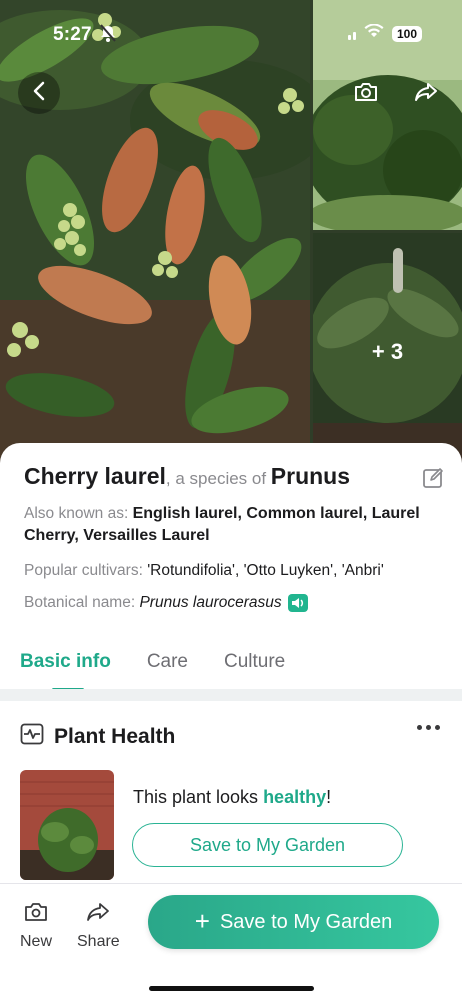 The width and height of the screenshot is (462, 1000). I want to click on botanical-label: Botanical name:, so click(82, 602).